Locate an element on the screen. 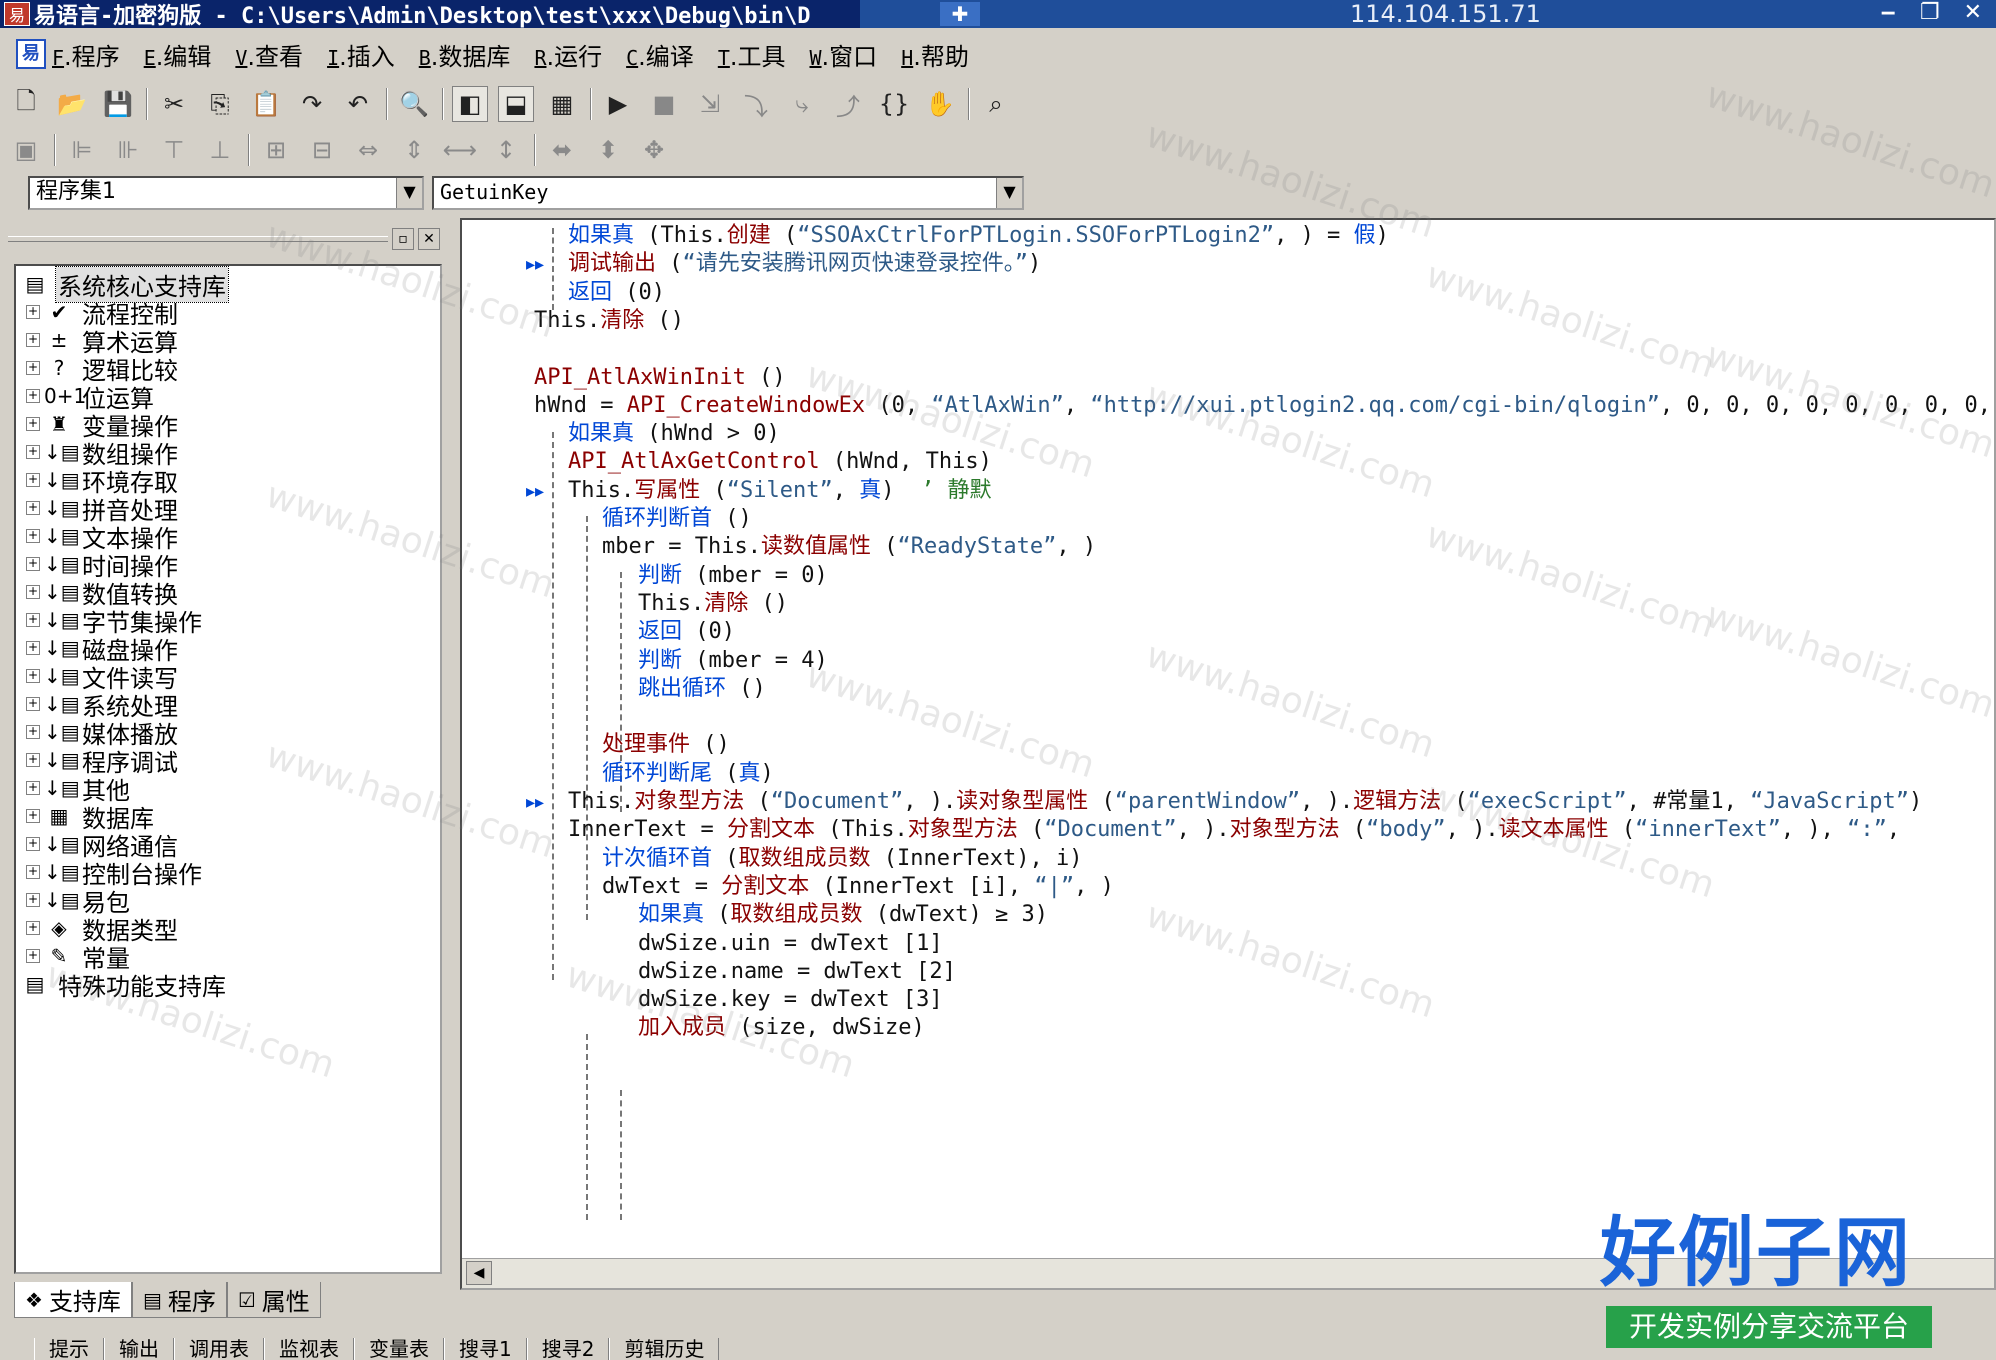 The width and height of the screenshot is (1996, 1360). code-line: 判断 (mber = 0) is located at coordinates (733, 576).